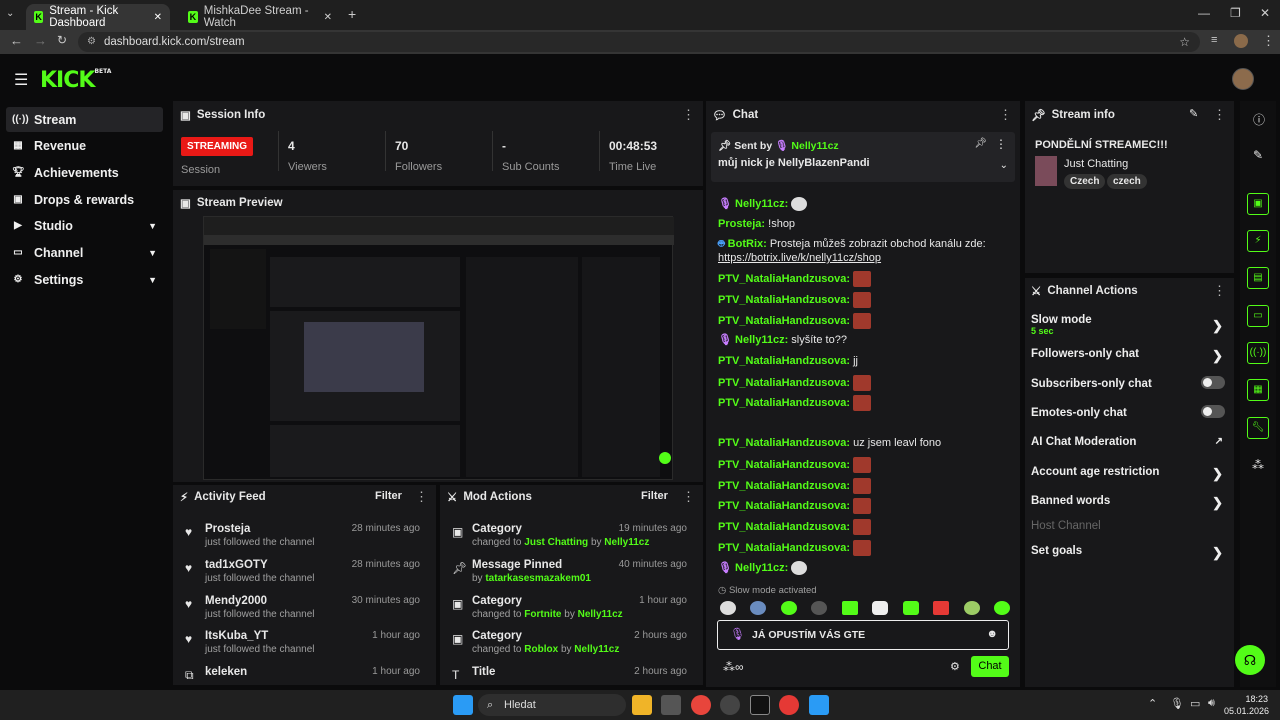 The image size is (1280, 720). What do you see at coordinates (1258, 353) in the screenshot?
I see `rail-broadcast-button: ((·))` at bounding box center [1258, 353].